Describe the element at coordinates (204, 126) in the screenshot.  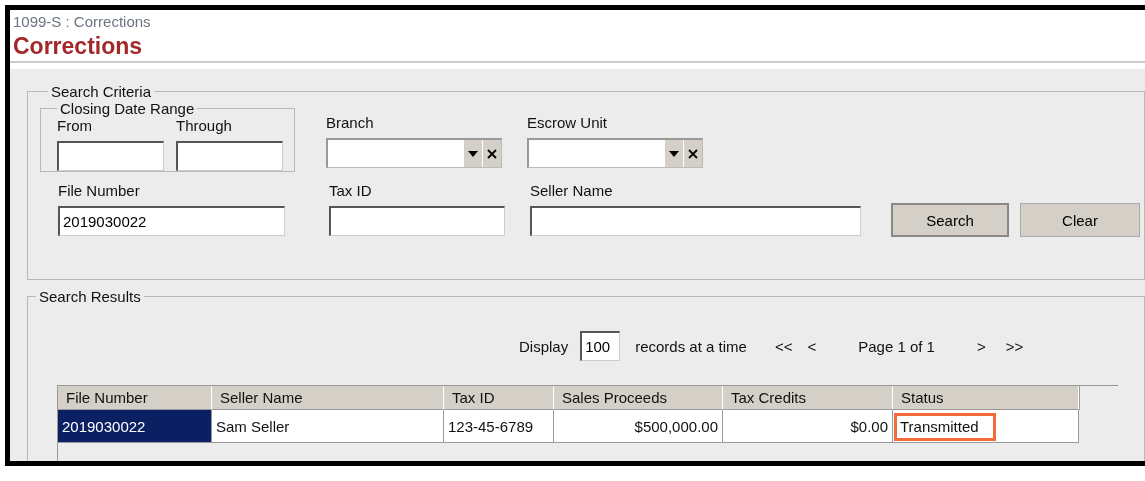
I see `field-label: Through` at that location.